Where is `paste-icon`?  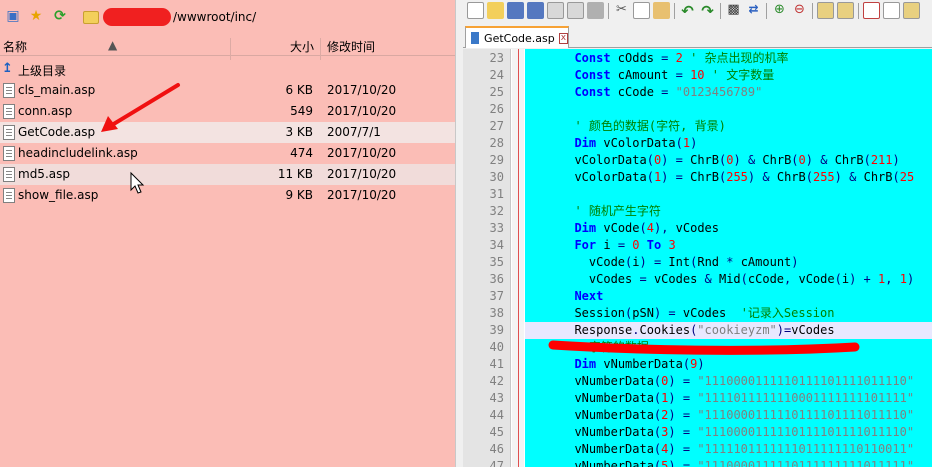 paste-icon is located at coordinates (661, 10).